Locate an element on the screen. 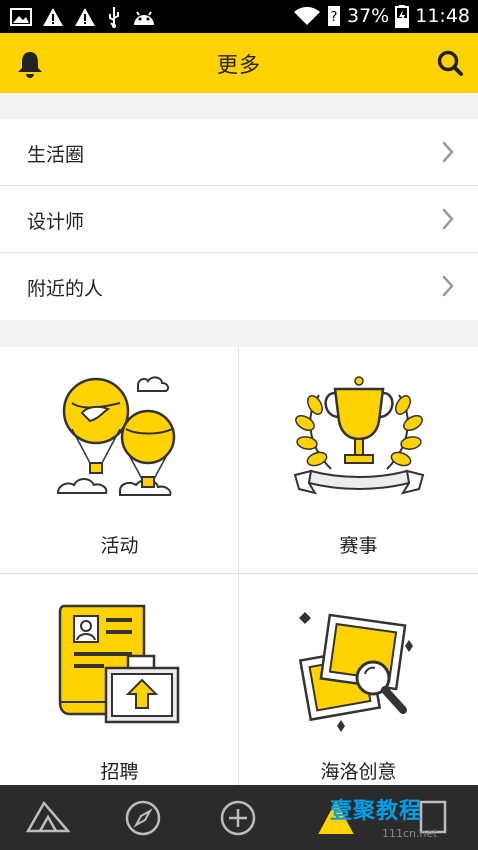 Image resolution: width=478 pixels, height=850 pixels. tile-label: 赛事 is located at coordinates (358, 546).